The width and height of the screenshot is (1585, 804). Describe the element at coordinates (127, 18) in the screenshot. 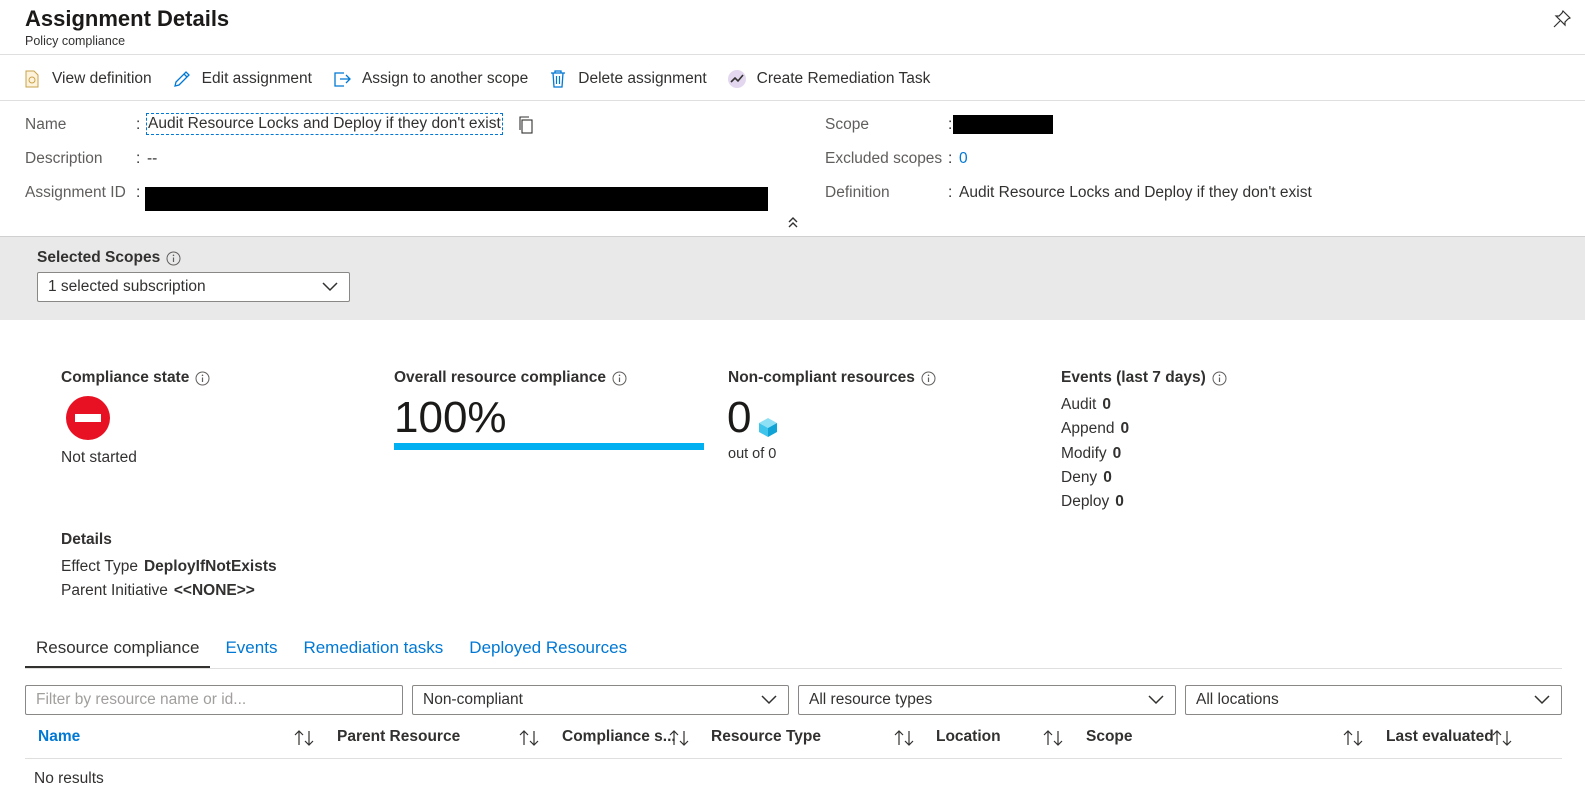

I see `page-title: Assignment Details` at that location.